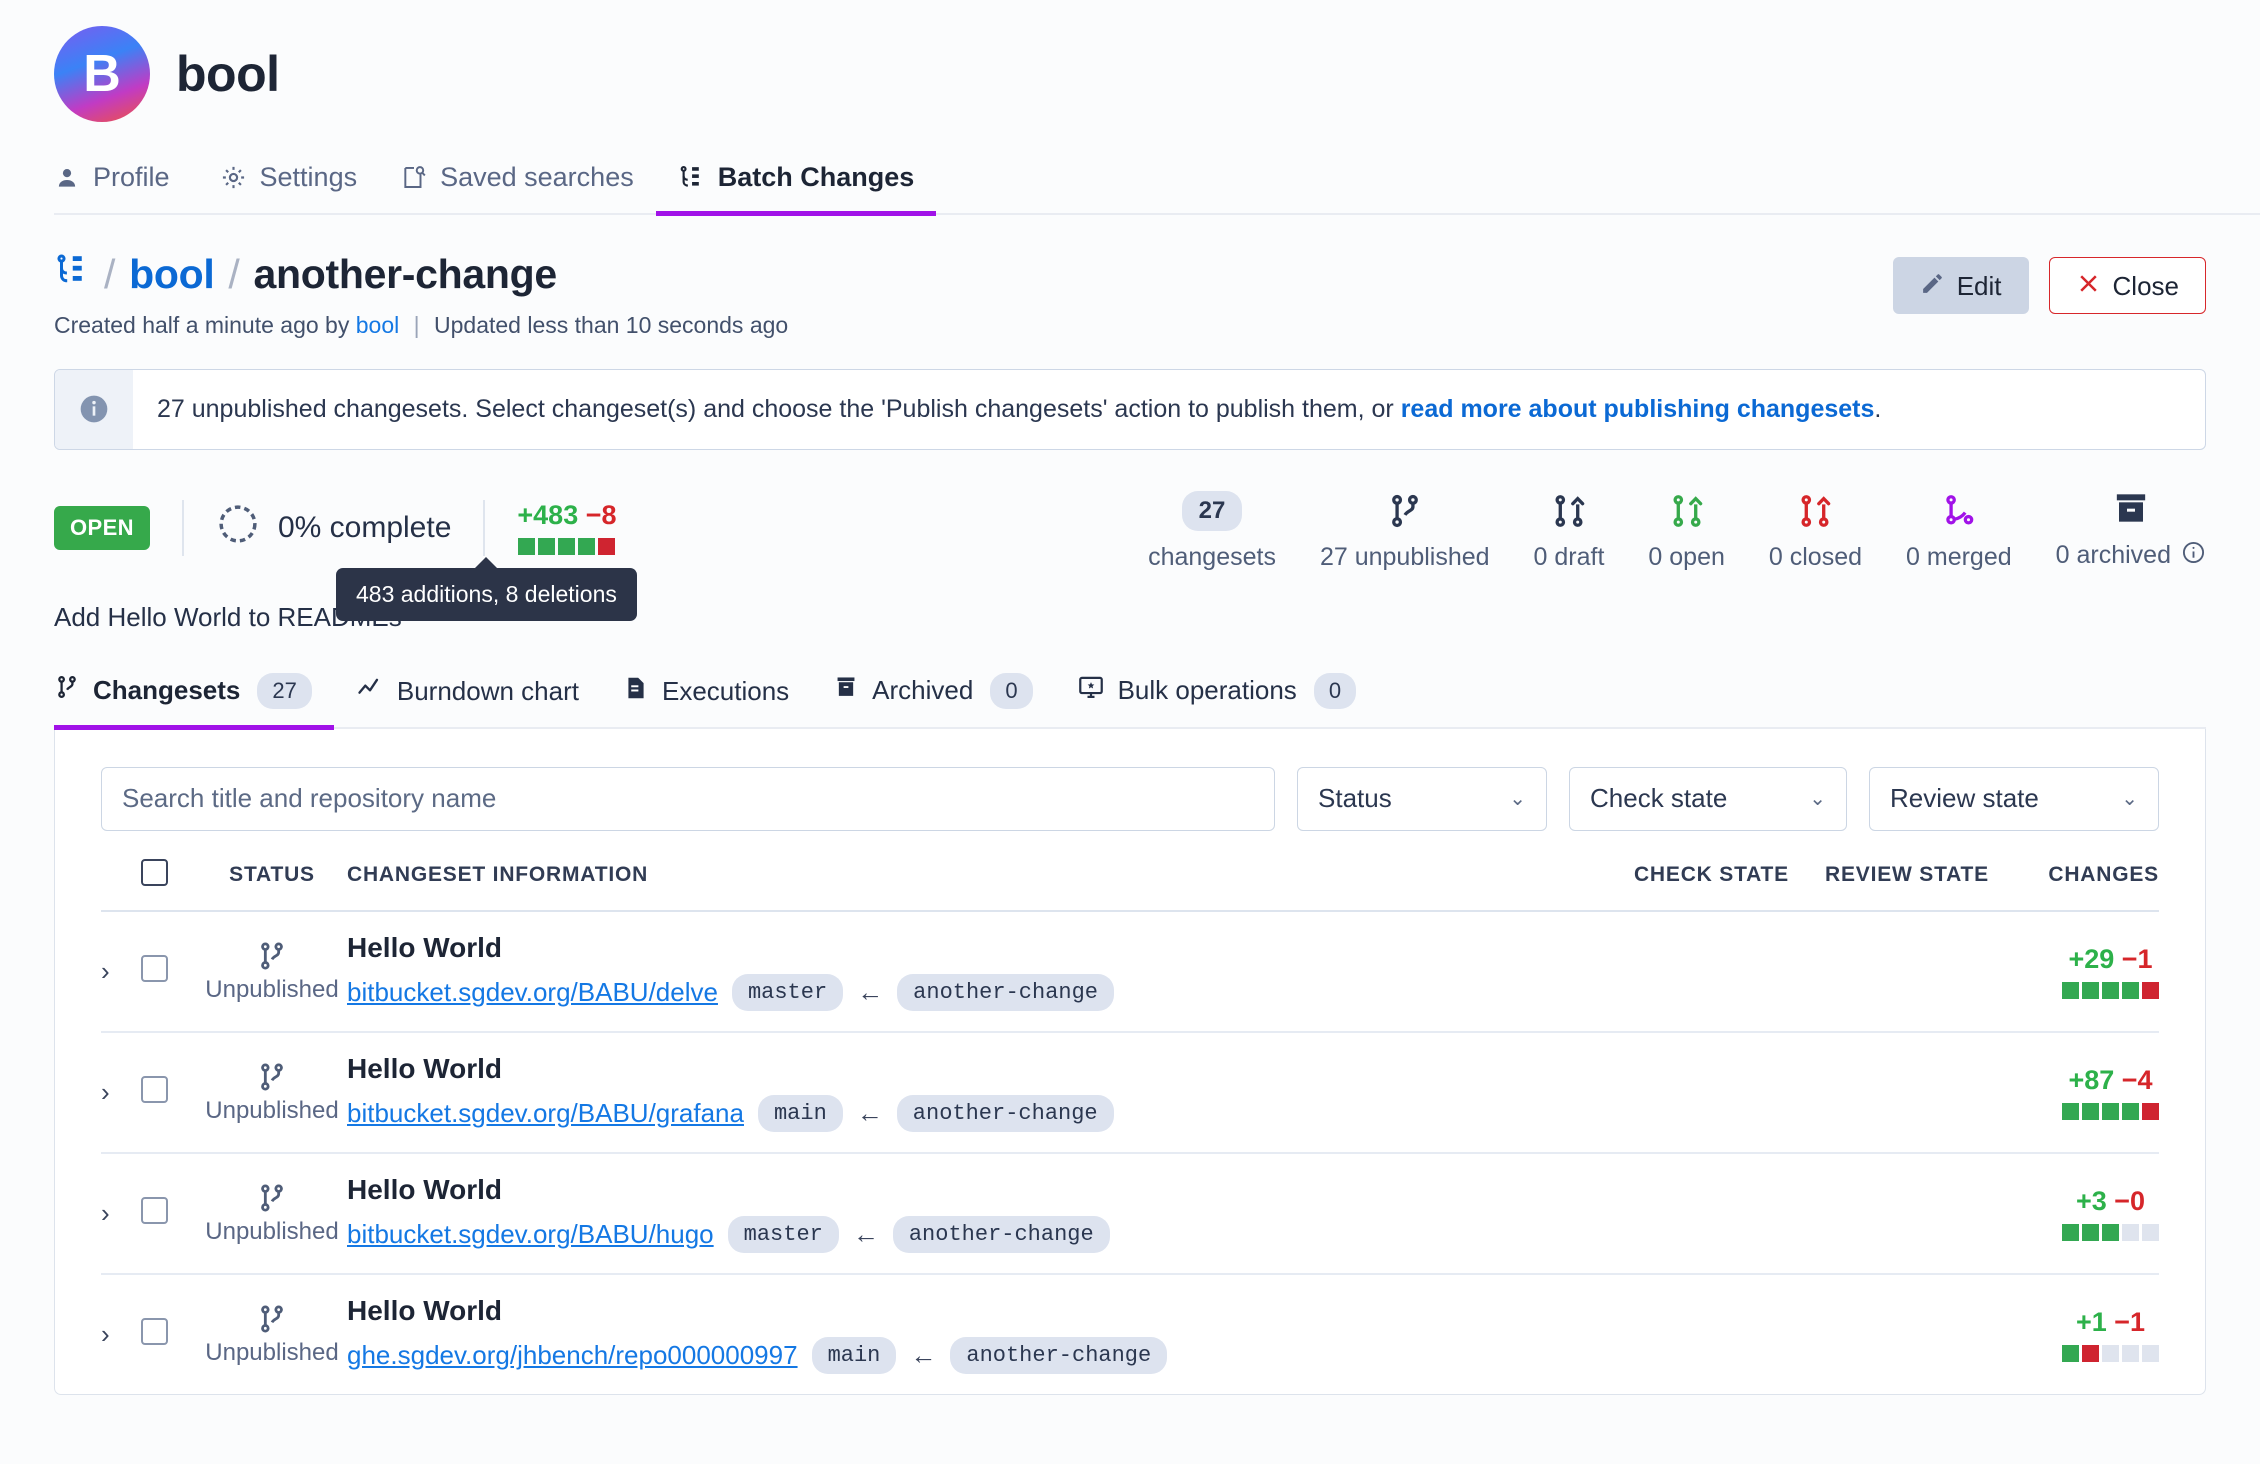  I want to click on nav-tab-batch-changes: Batch Changes, so click(796, 186).